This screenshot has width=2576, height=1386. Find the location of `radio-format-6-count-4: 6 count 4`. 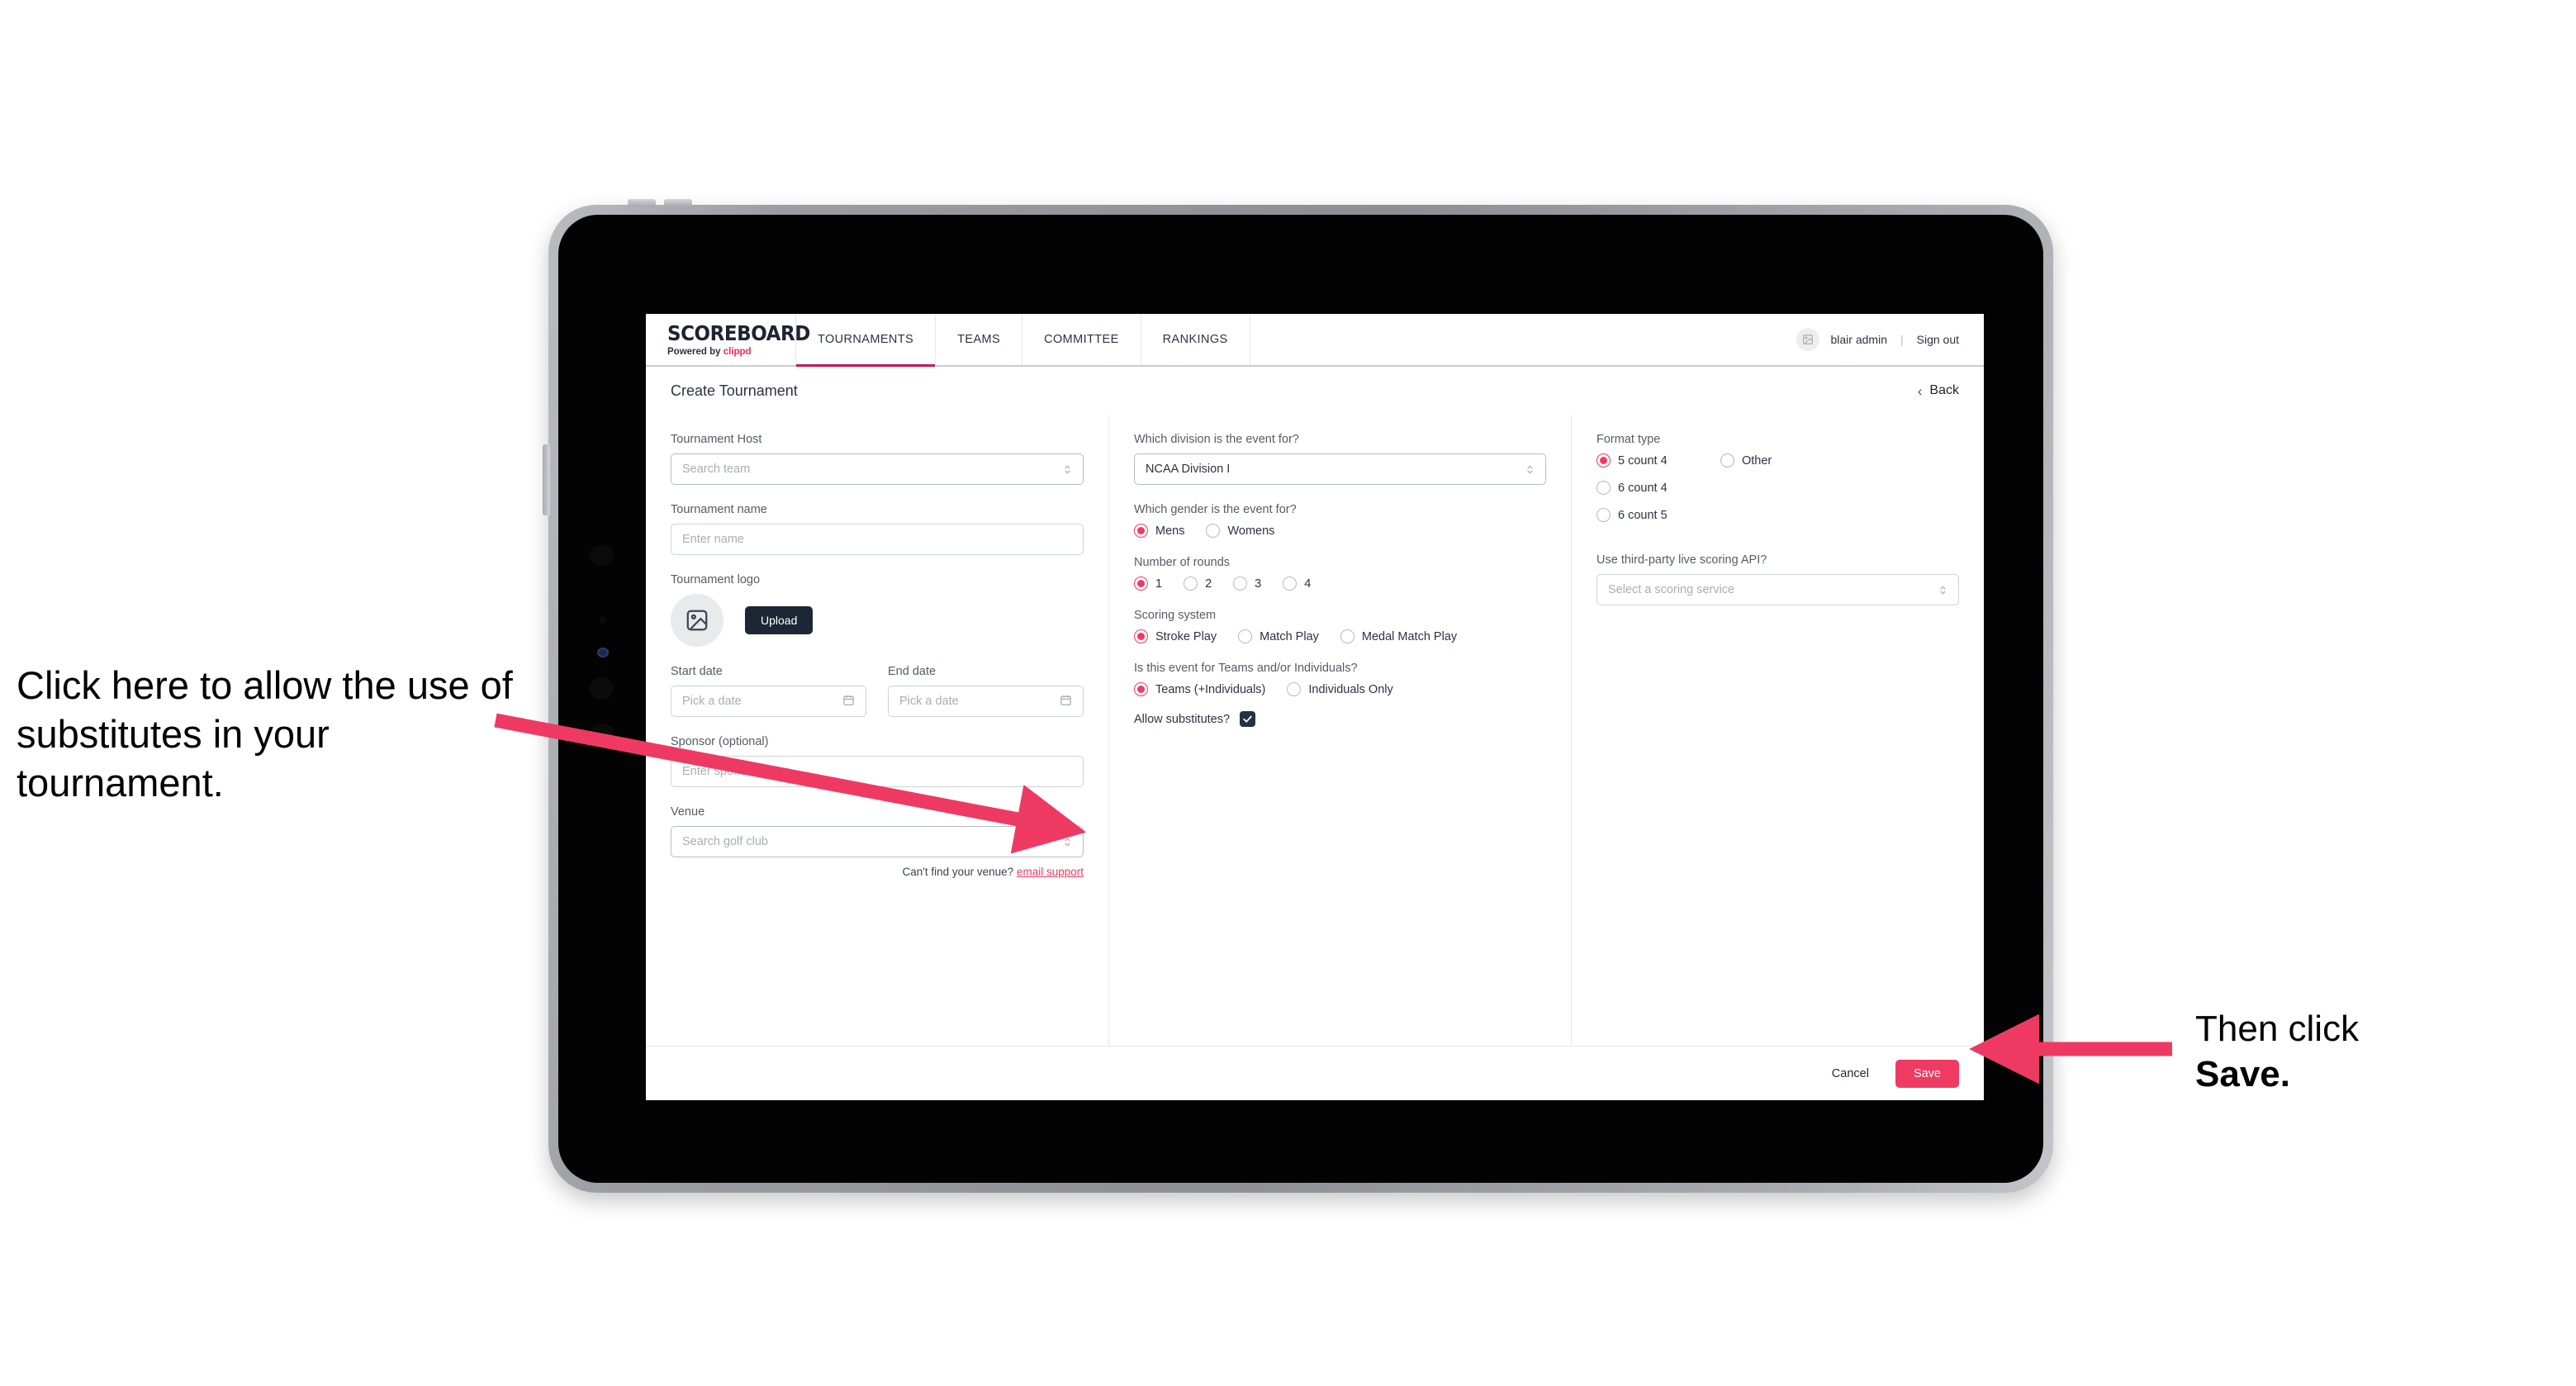

radio-format-6-count-4: 6 count 4 is located at coordinates (1647, 488).